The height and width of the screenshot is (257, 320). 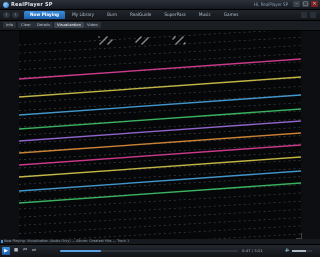 I want to click on info-button: Info, so click(x=10, y=25).